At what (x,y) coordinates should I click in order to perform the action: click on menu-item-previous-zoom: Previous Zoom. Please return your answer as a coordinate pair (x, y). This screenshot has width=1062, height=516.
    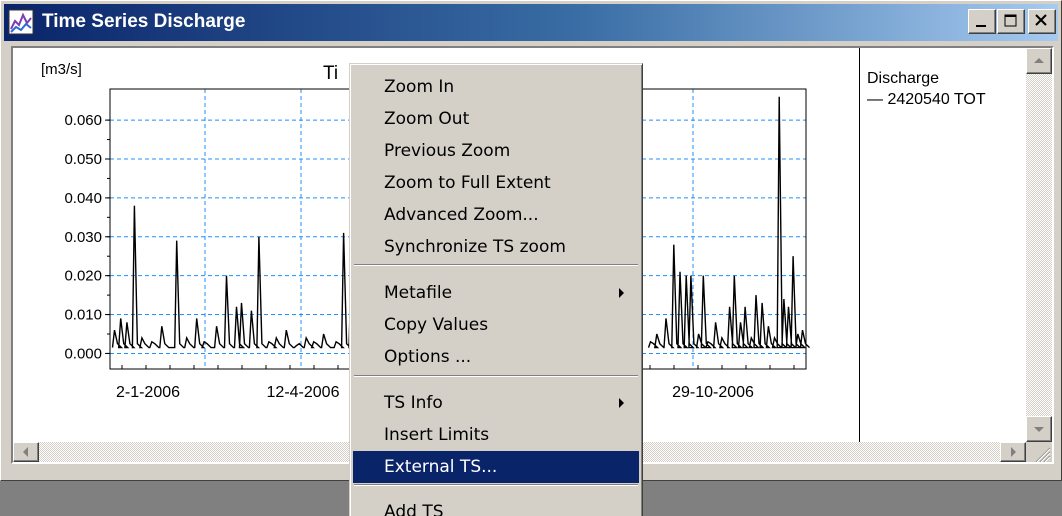
    Looking at the image, I should click on (496, 151).